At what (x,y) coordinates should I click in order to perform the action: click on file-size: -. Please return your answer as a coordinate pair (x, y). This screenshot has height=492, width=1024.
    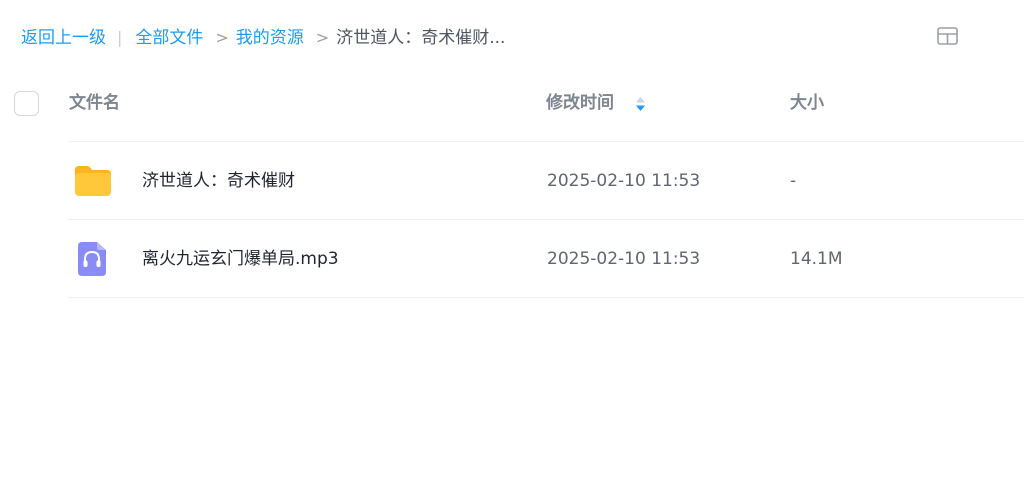
    Looking at the image, I should click on (793, 181).